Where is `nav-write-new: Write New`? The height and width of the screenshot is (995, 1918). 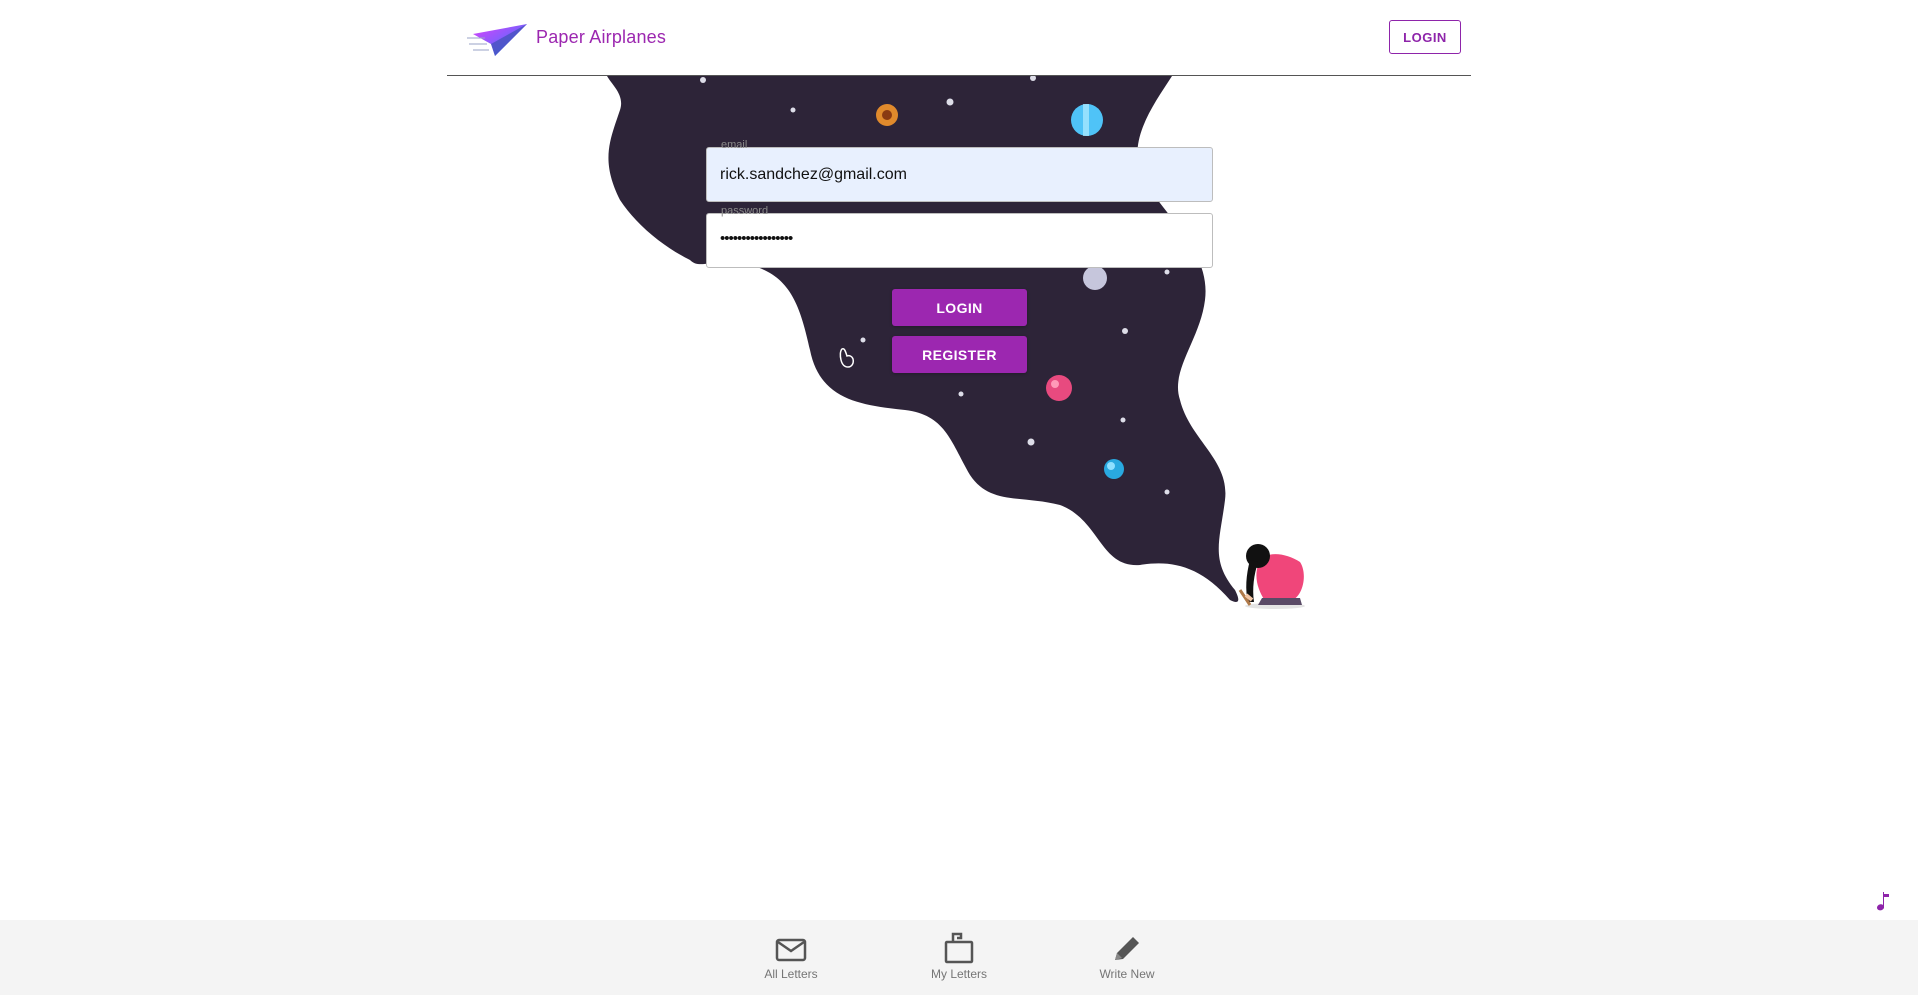
nav-write-new: Write New is located at coordinates (1127, 957).